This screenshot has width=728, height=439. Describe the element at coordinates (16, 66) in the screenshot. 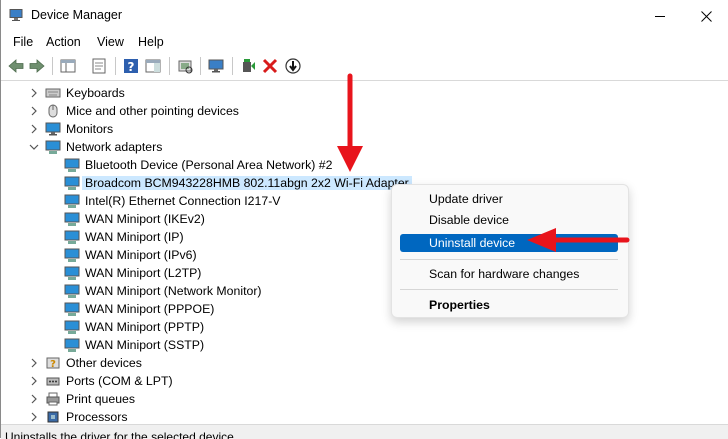

I see `back-icon` at that location.